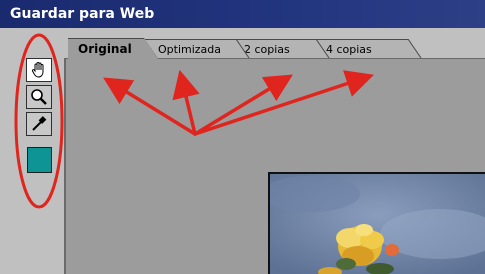  I want to click on toolbox, so click(39, 120).